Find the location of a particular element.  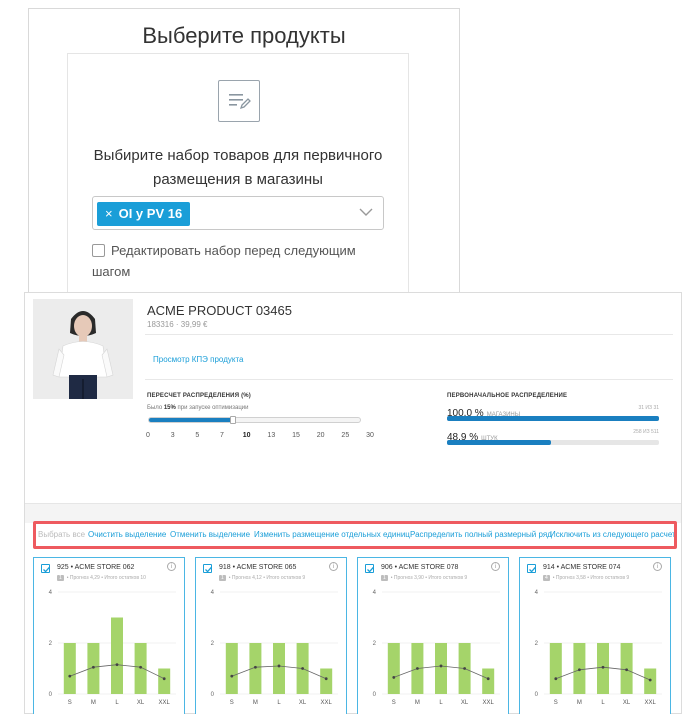

slider-tick-label: 7 is located at coordinates (222, 435).